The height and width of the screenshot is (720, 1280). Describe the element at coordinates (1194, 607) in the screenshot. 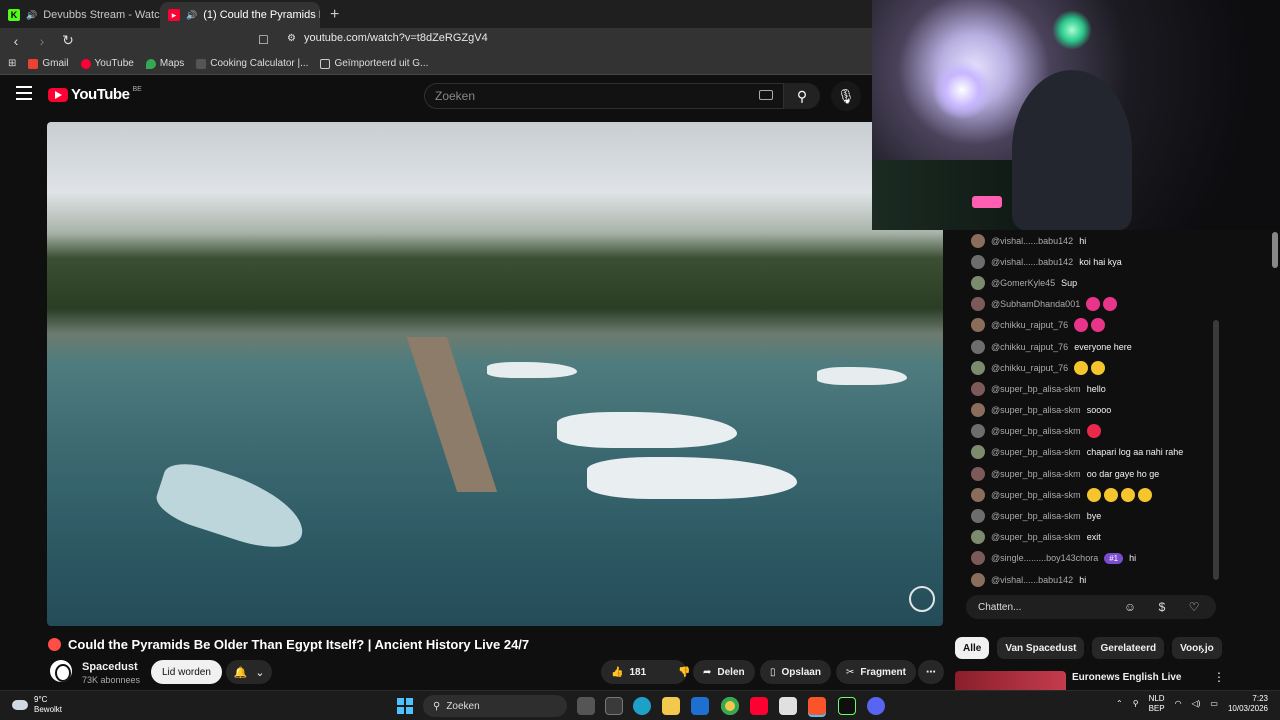

I see `heart-icon: ♡` at that location.